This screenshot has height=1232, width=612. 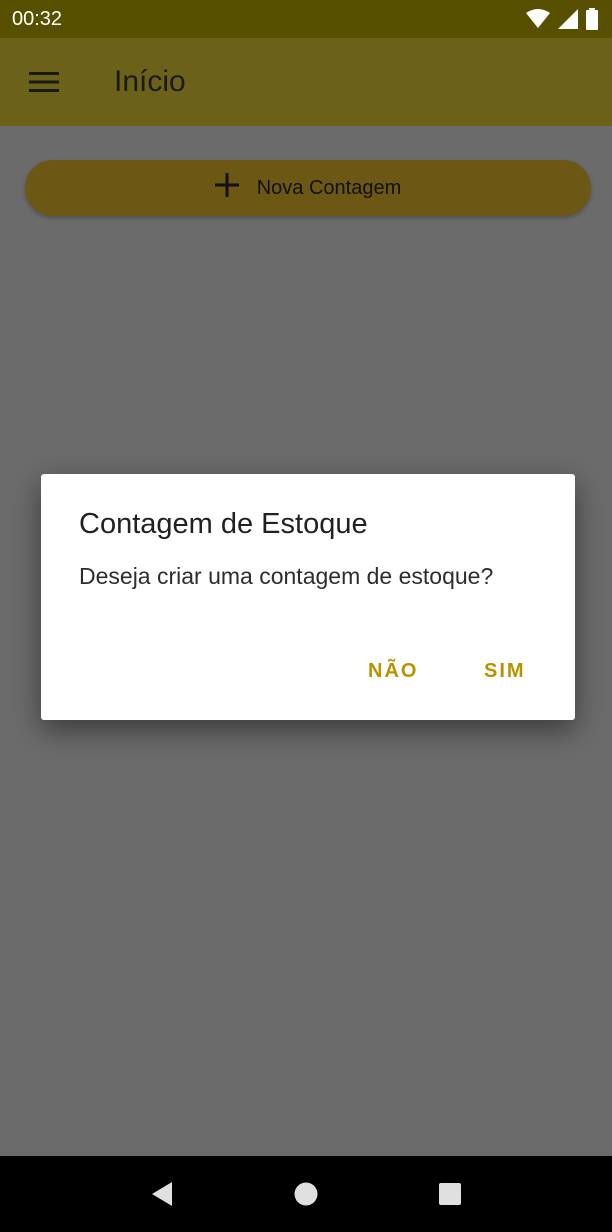 What do you see at coordinates (306, 19) in the screenshot?
I see `status-bar: 00:32` at bounding box center [306, 19].